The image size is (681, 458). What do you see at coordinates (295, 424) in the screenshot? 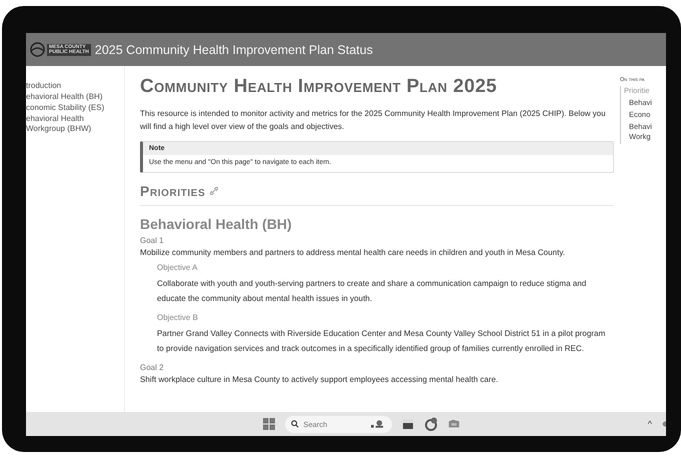
I see `search-icon` at bounding box center [295, 424].